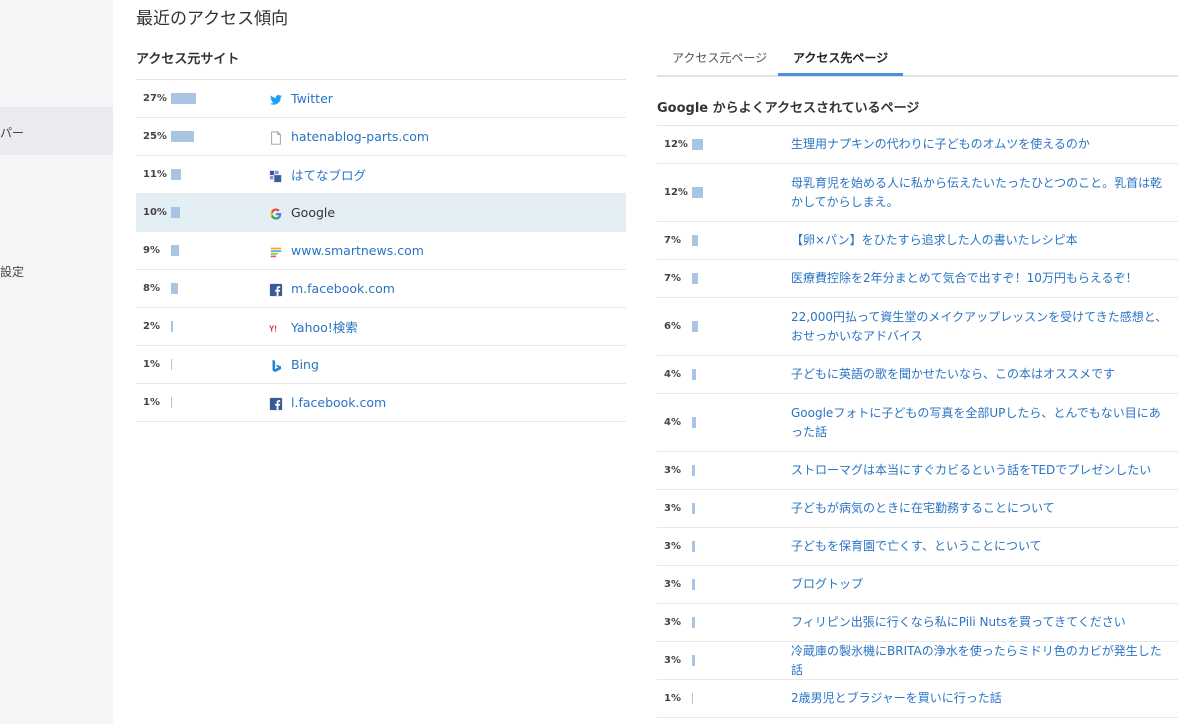 This screenshot has height=724, width=1200. What do you see at coordinates (984, 546) in the screenshot?
I see `page-link: 子どもを保育園で亡くす、ということについて` at bounding box center [984, 546].